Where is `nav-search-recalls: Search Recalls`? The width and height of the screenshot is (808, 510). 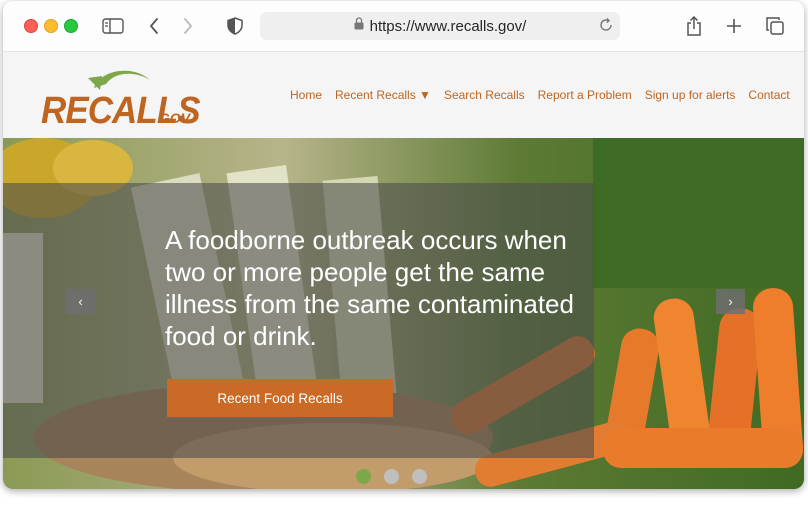
nav-search-recalls: Search Recalls is located at coordinates (484, 95).